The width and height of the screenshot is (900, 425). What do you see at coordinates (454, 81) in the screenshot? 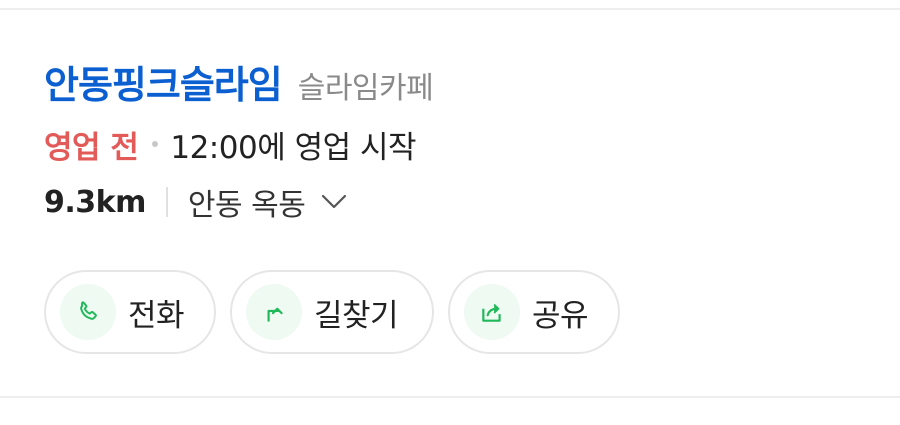
I see `title-row: 안동핑크슬라임 슬라임카페` at bounding box center [454, 81].